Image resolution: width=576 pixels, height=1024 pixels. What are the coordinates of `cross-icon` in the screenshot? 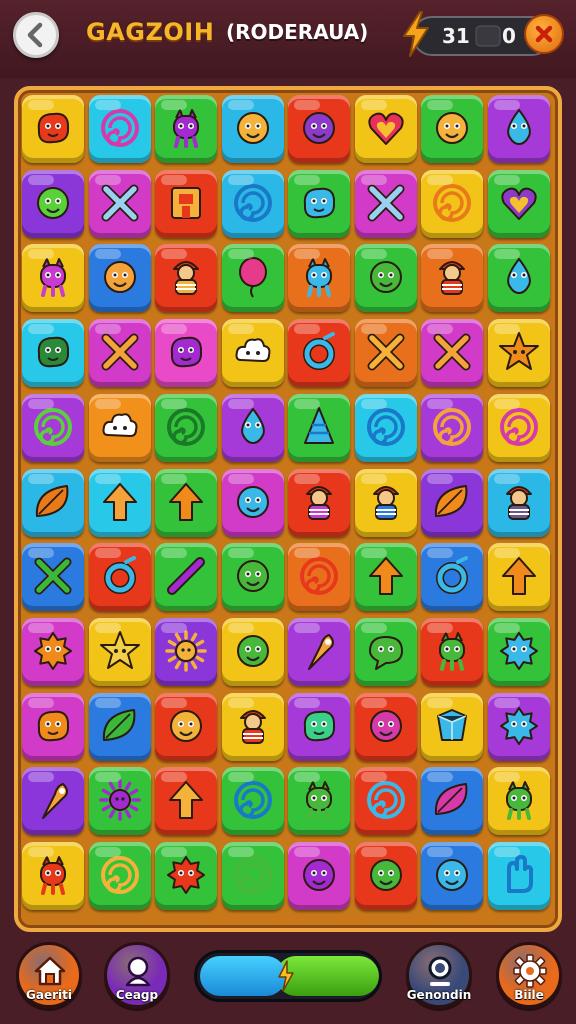 It's located at (385, 203).